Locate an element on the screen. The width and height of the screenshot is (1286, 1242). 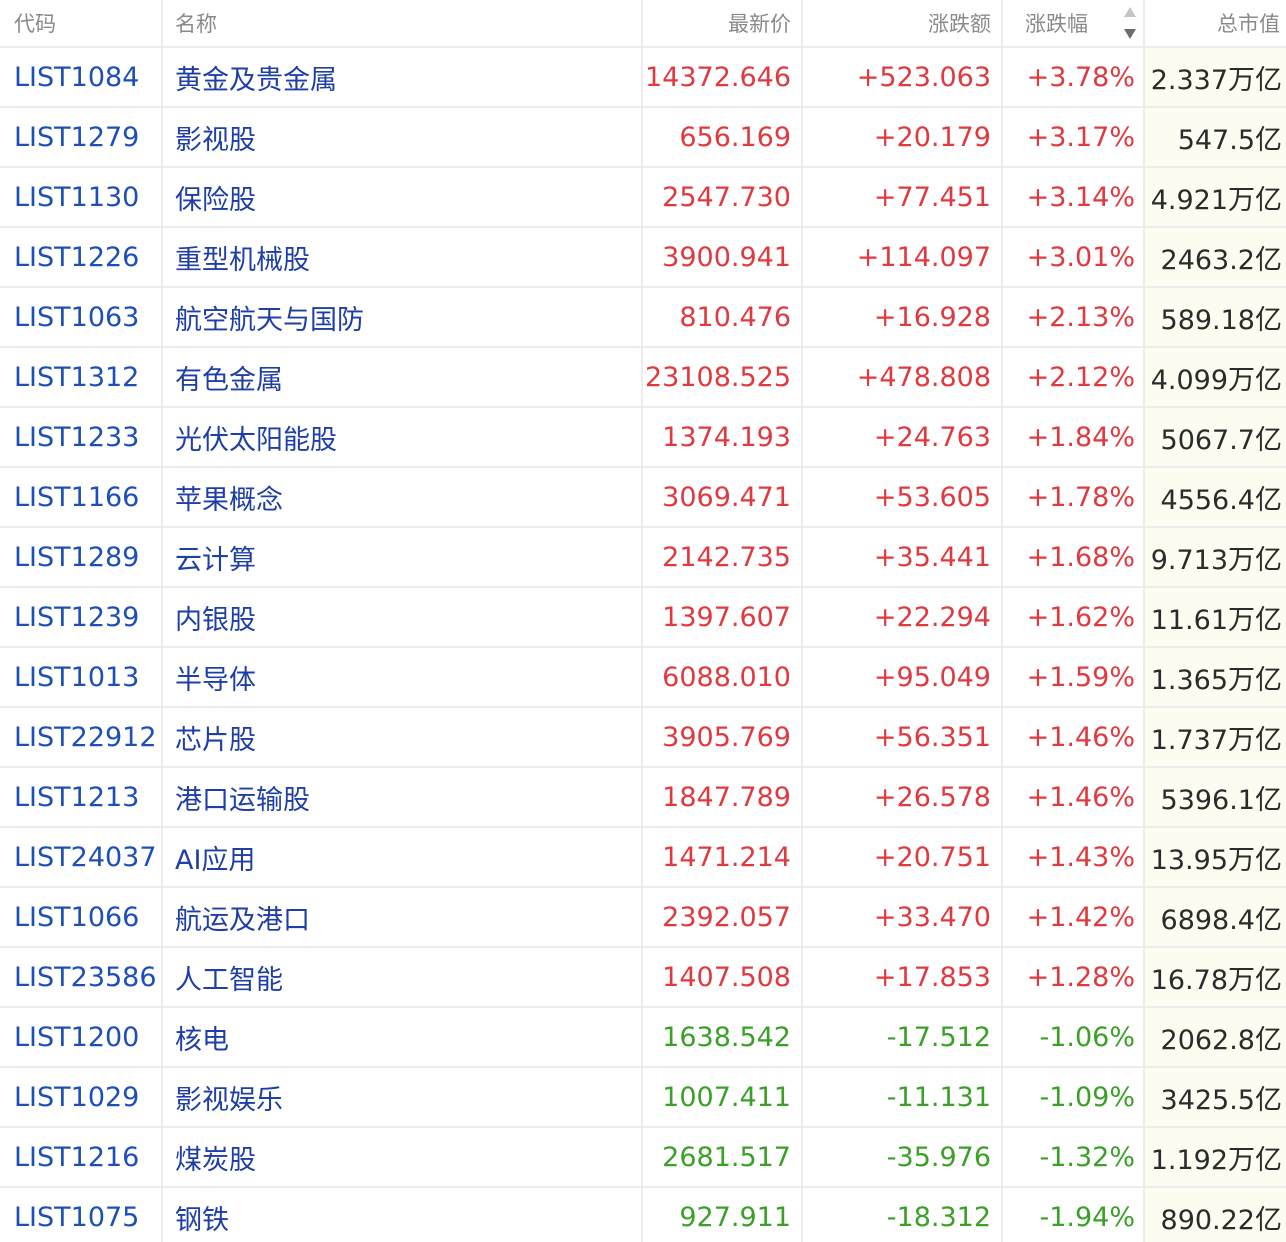
cell-code-link: LIST1084 is located at coordinates (81, 77).